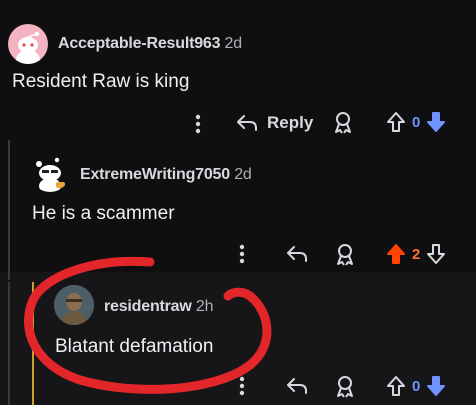 This screenshot has height=405, width=476. Describe the element at coordinates (33, 343) in the screenshot. I see `thread-line-highlight` at that location.